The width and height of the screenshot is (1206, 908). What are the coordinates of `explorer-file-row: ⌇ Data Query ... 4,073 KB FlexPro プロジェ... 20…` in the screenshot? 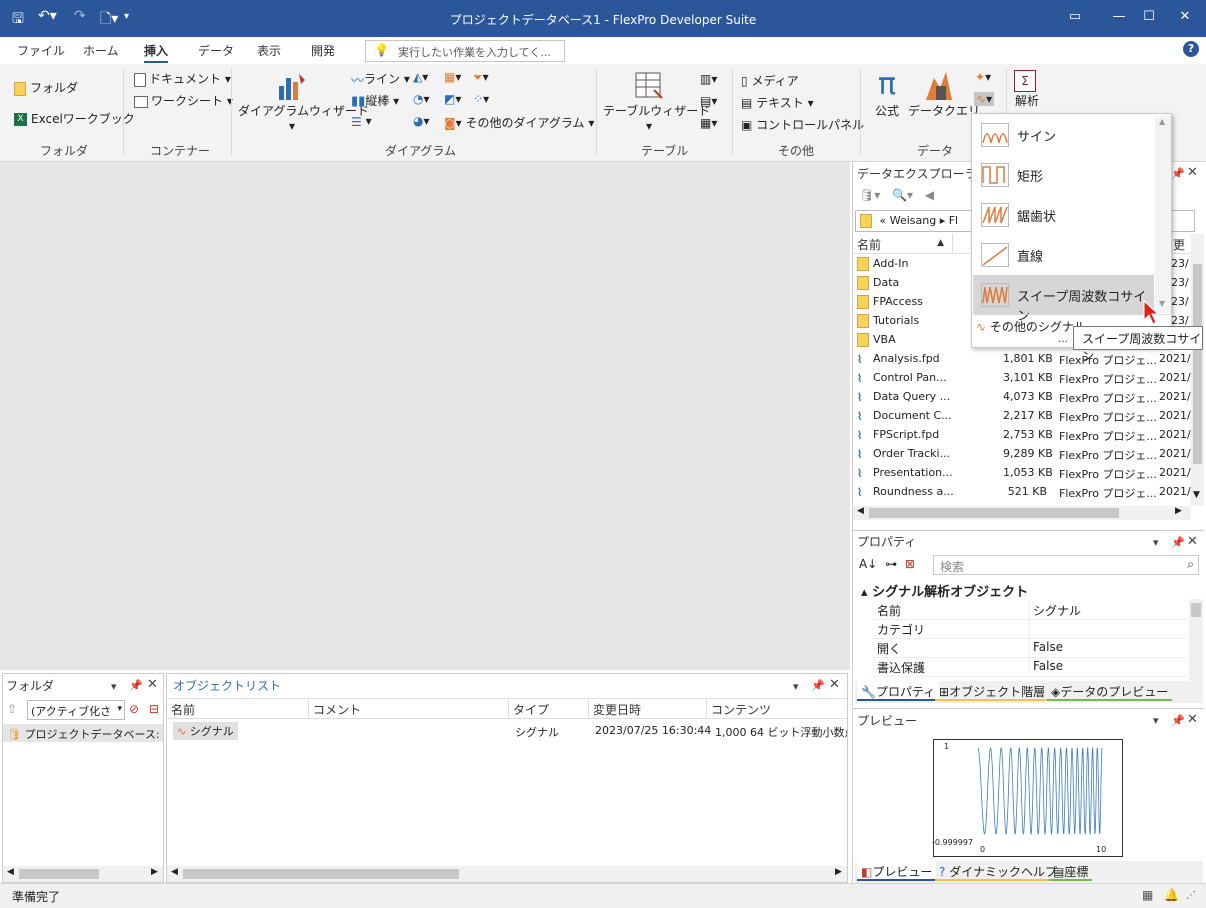 It's located at (1024, 399).